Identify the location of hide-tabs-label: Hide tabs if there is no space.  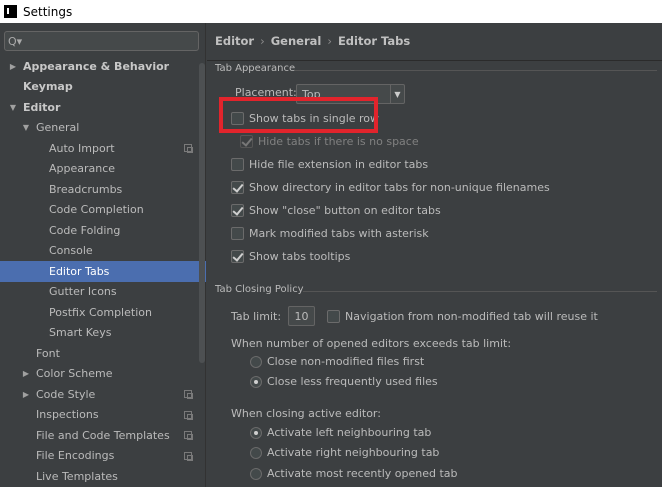
(338, 141).